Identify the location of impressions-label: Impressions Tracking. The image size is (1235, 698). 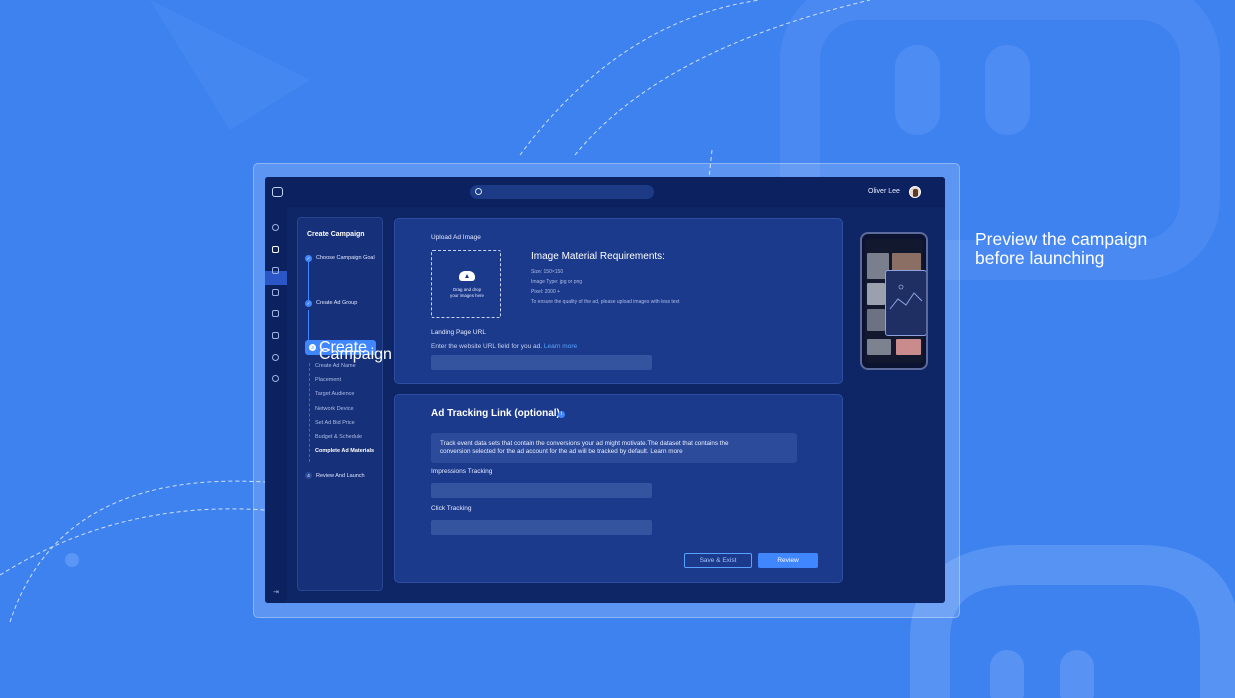
(462, 471).